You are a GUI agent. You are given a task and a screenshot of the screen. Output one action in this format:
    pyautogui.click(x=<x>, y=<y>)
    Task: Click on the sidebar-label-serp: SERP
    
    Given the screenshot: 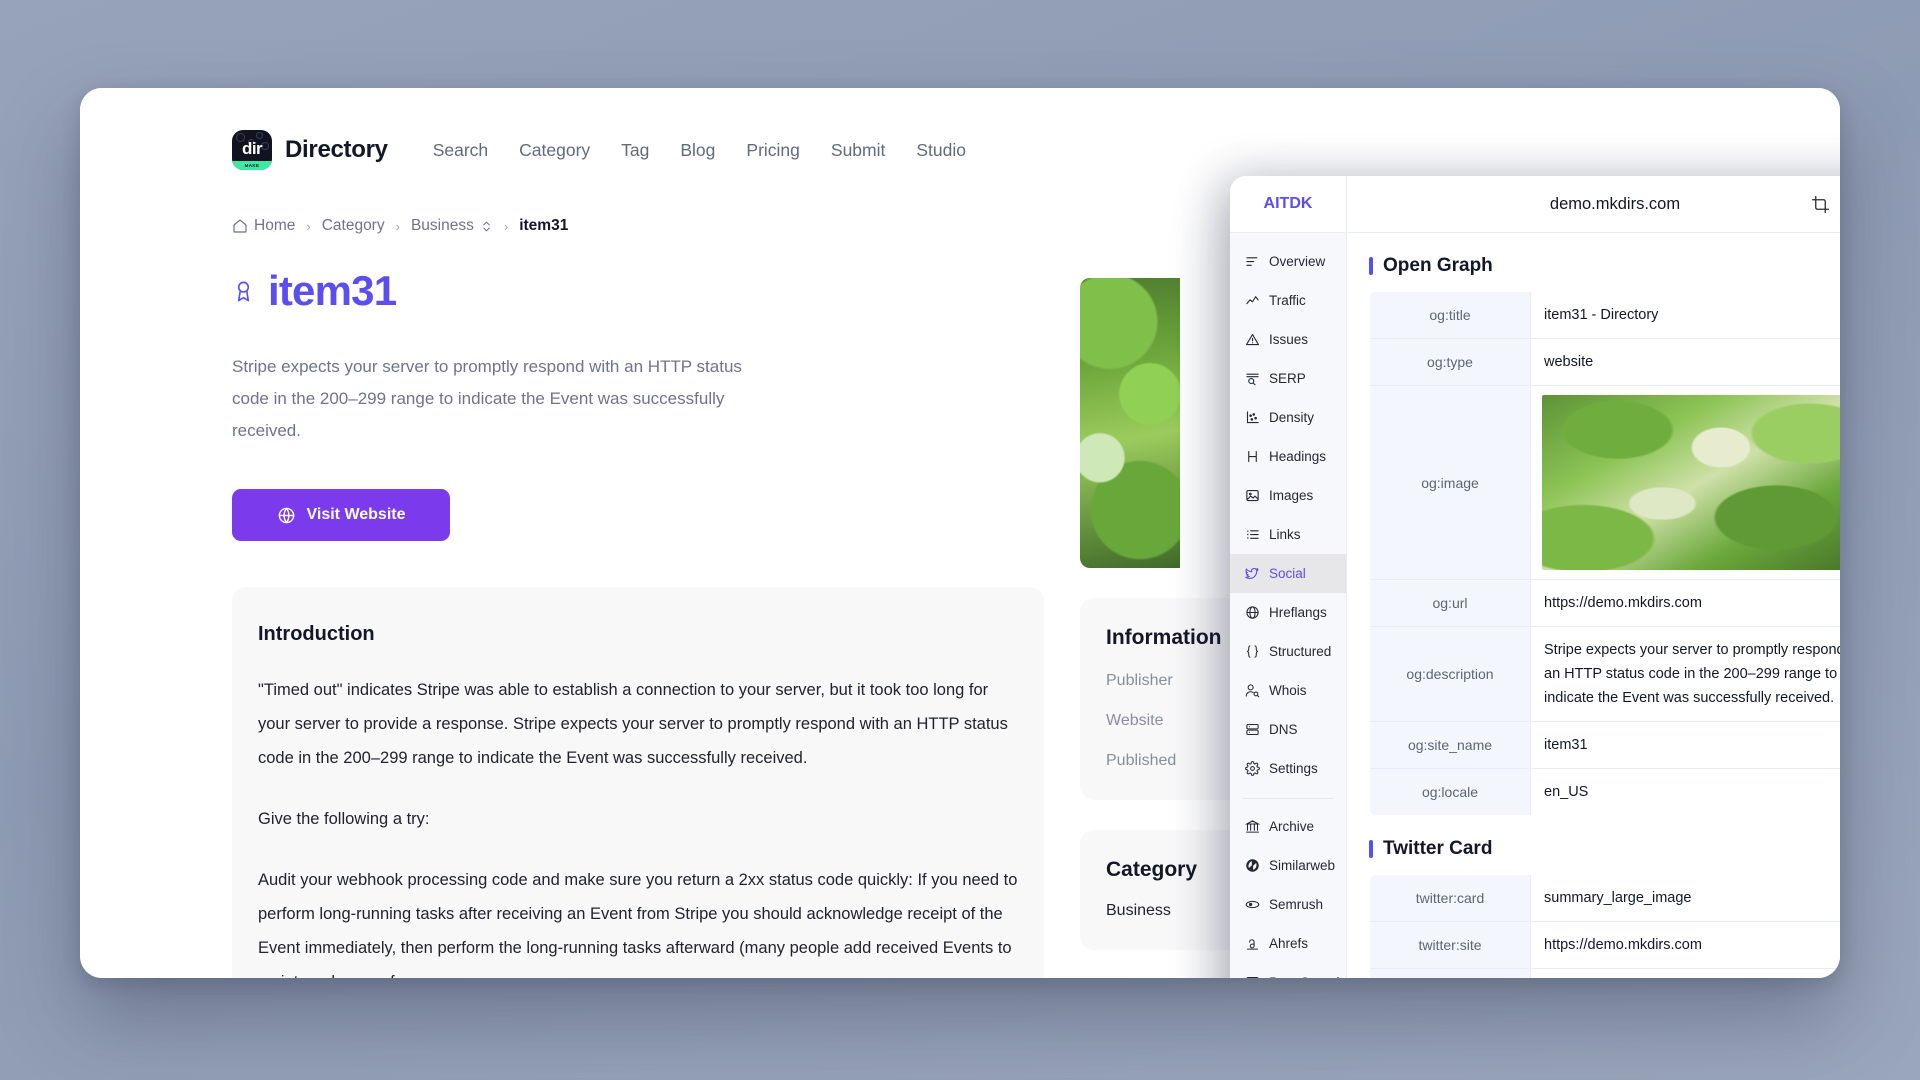 What is the action you would take?
    pyautogui.click(x=1287, y=378)
    